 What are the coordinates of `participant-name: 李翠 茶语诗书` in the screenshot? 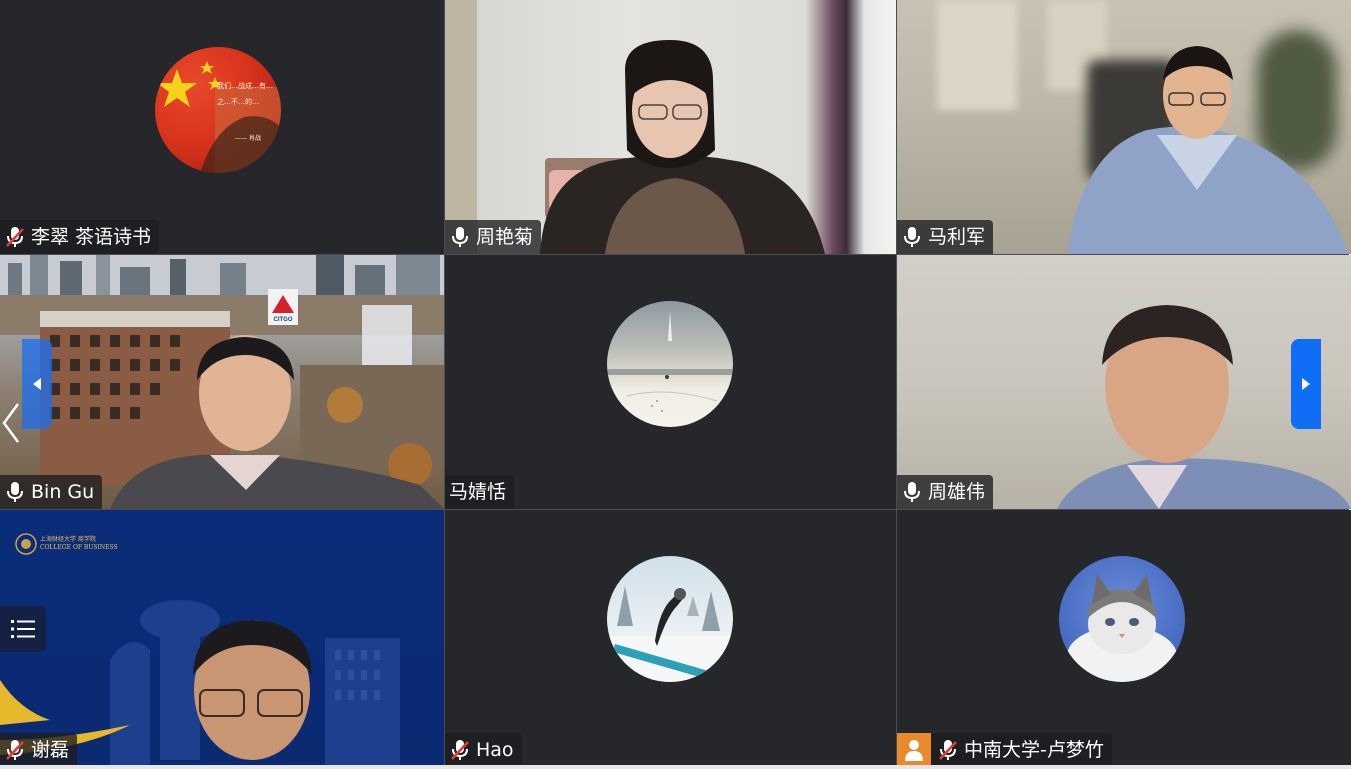 It's located at (91, 237).